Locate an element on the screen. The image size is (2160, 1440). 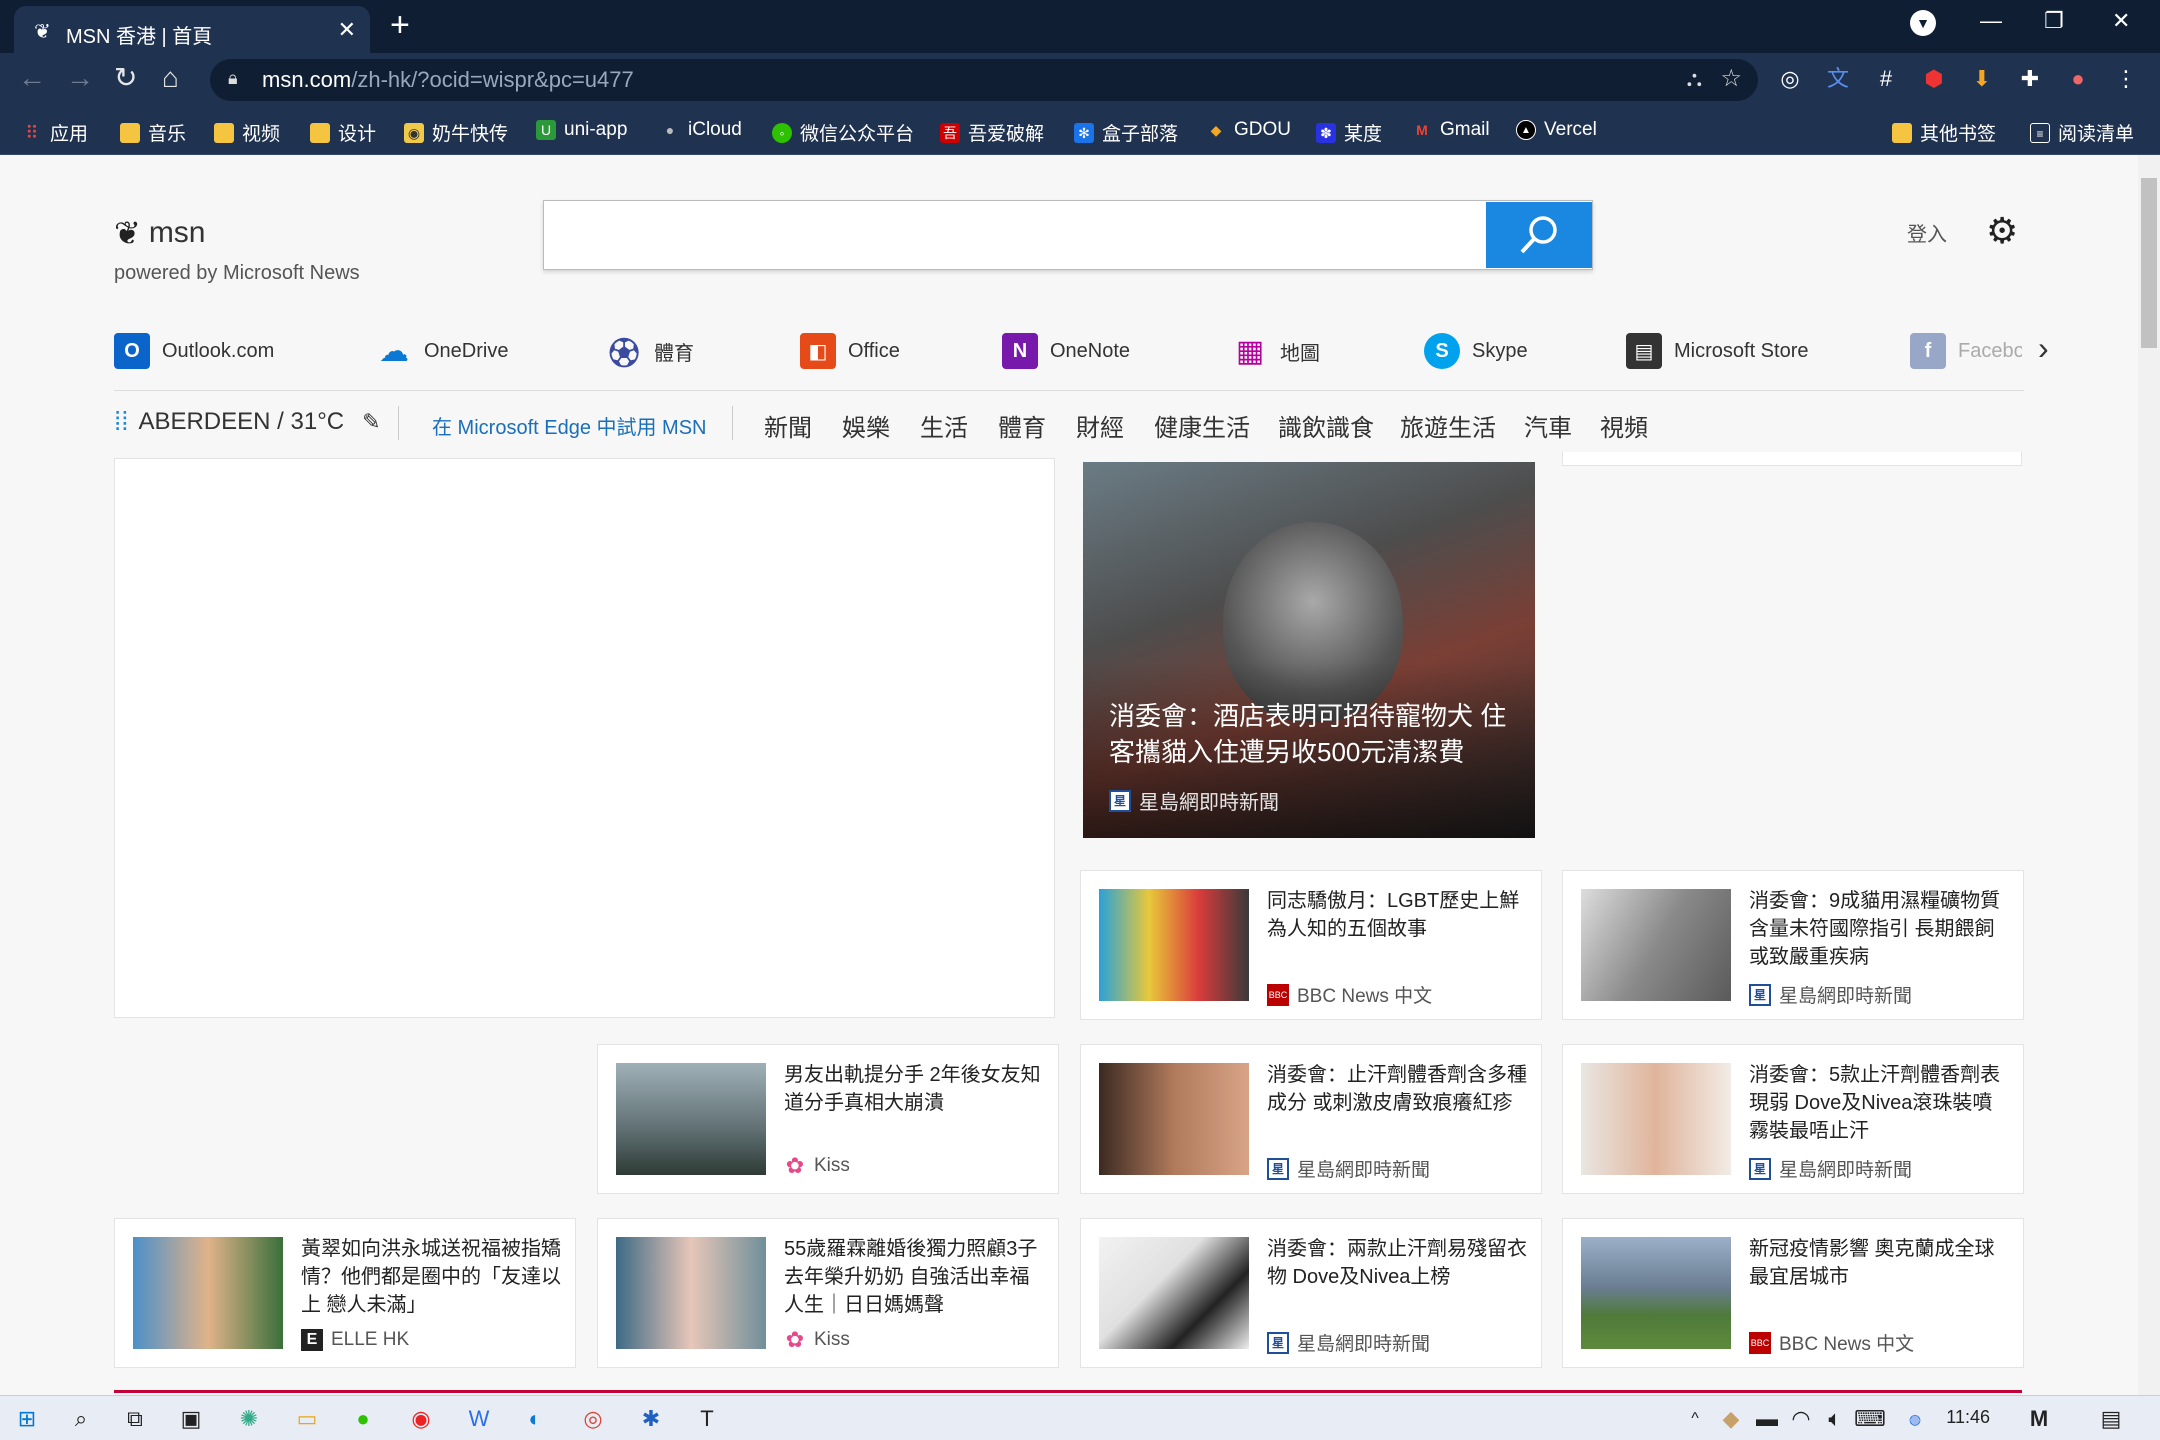
edge-icon: ◐ is located at coordinates (535, 1419).